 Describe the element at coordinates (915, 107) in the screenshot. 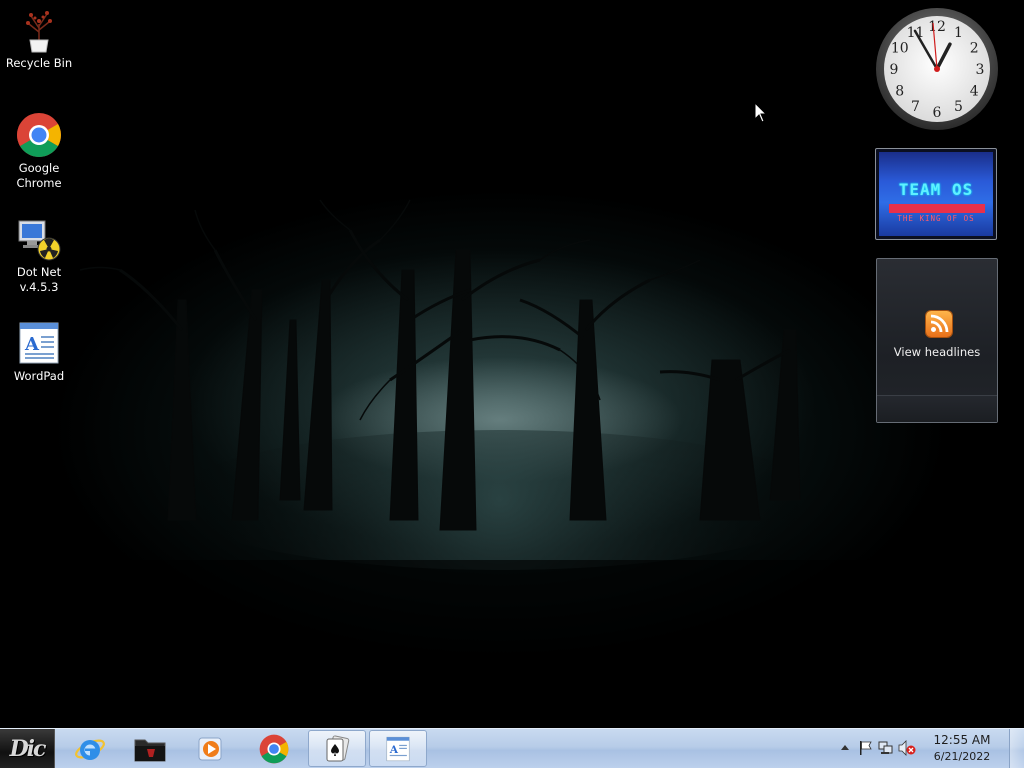

I see `clock-number: 7` at that location.